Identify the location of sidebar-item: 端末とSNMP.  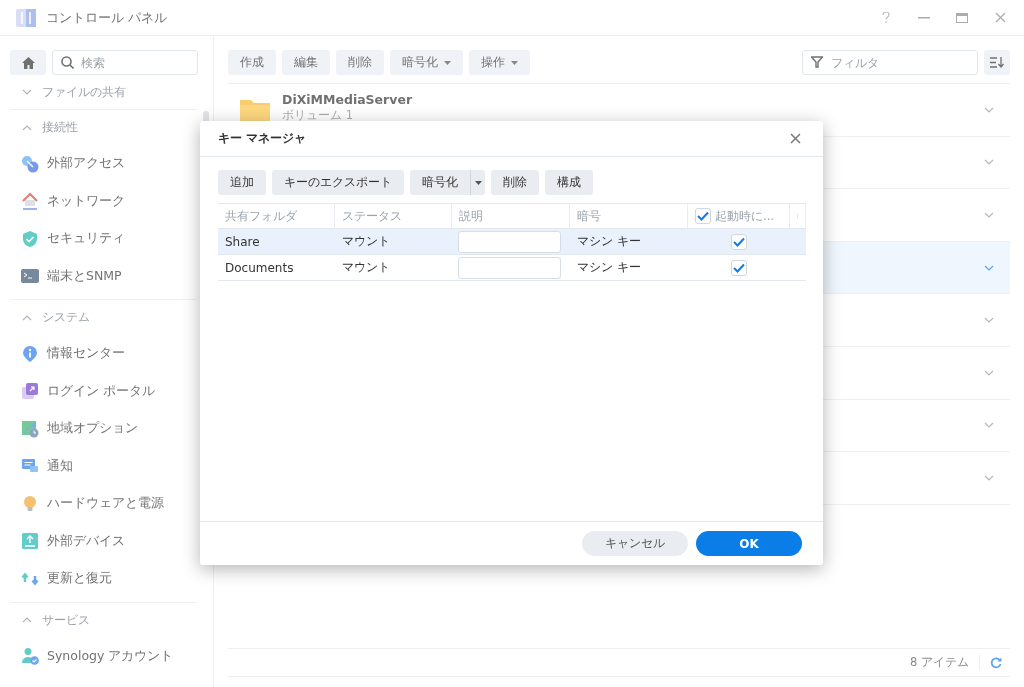
(111, 276).